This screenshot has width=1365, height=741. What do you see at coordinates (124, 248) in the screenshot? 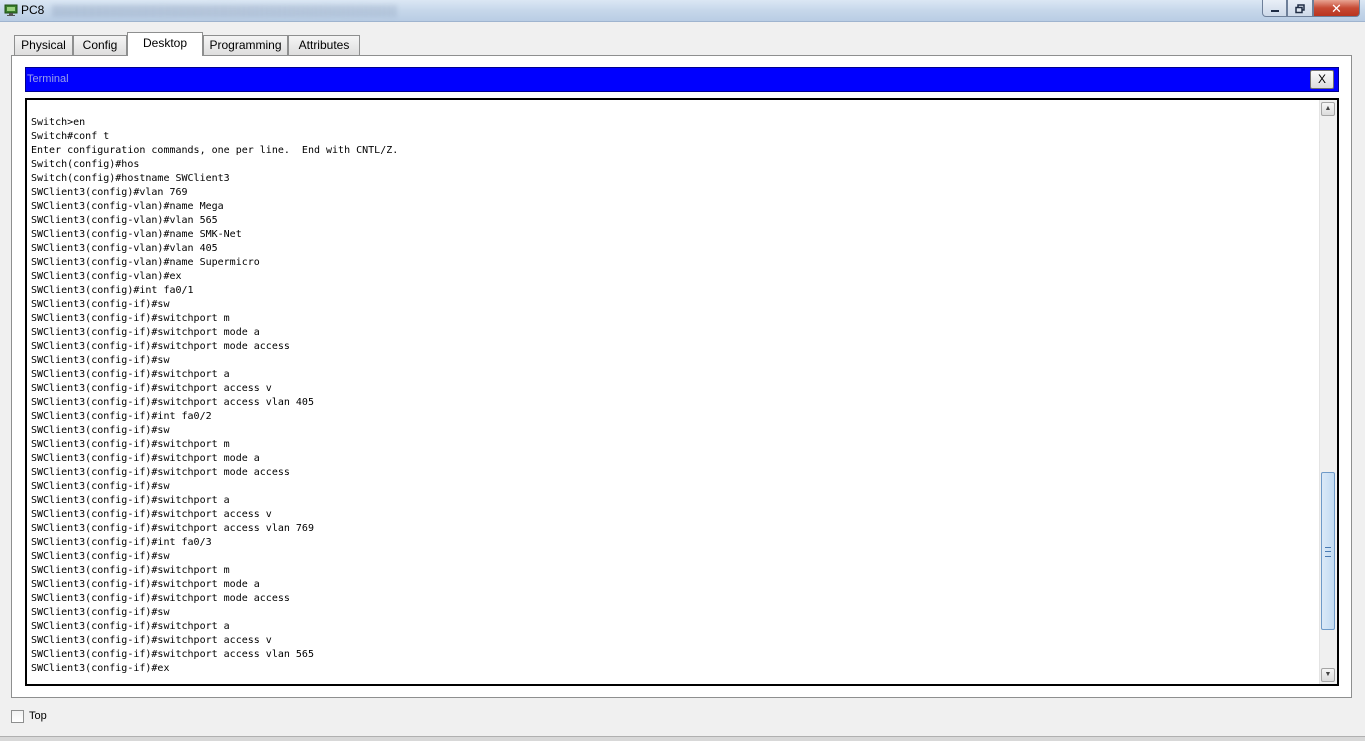
I see `terminal-line: SWClient3(config-vlan)#vlan 405` at bounding box center [124, 248].